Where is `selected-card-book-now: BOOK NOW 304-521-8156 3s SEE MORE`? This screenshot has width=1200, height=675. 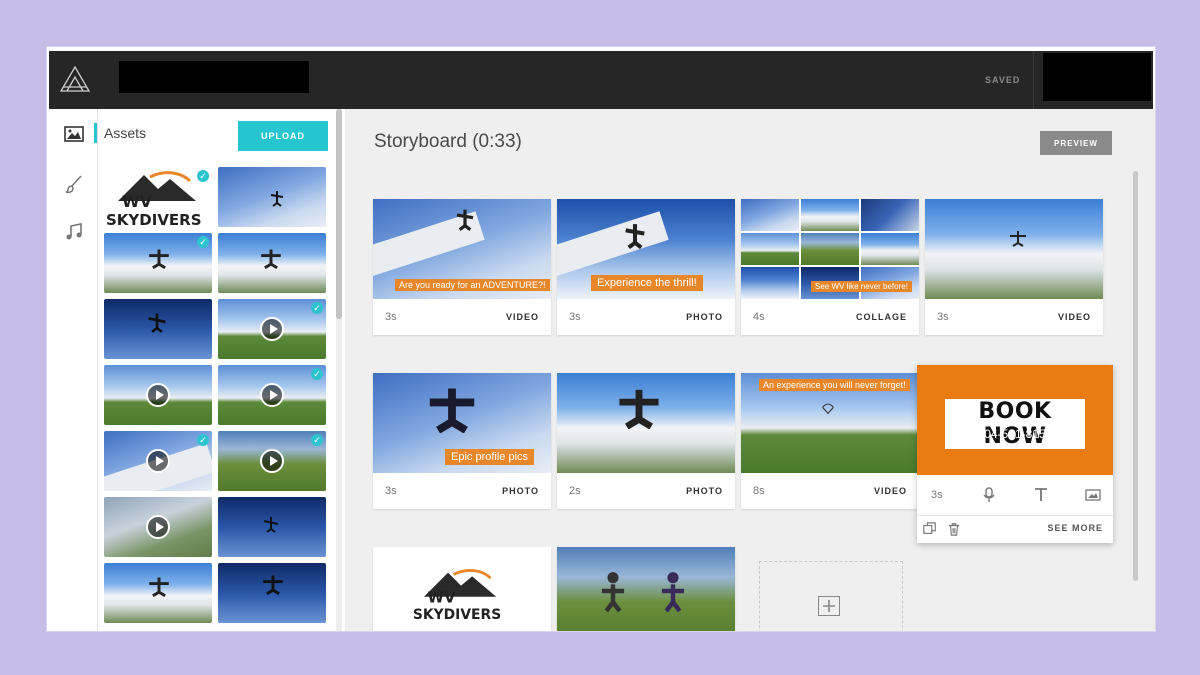 selected-card-book-now: BOOK NOW 304-521-8156 3s SEE MORE is located at coordinates (1015, 454).